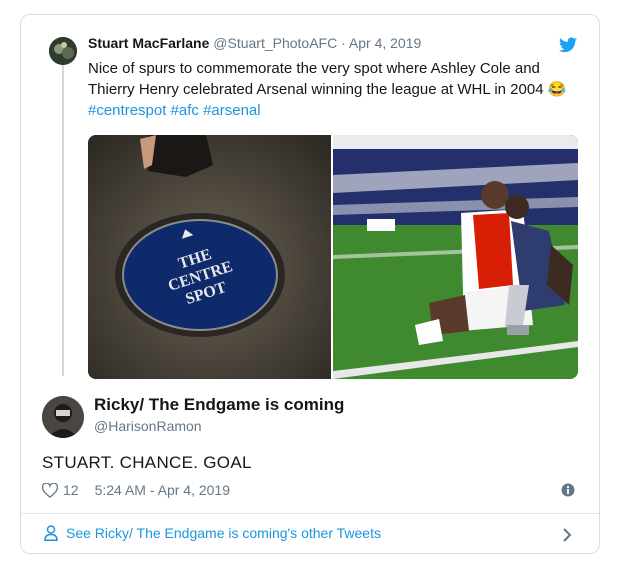  What do you see at coordinates (567, 535) in the screenshot?
I see `chevron-right-icon` at bounding box center [567, 535].